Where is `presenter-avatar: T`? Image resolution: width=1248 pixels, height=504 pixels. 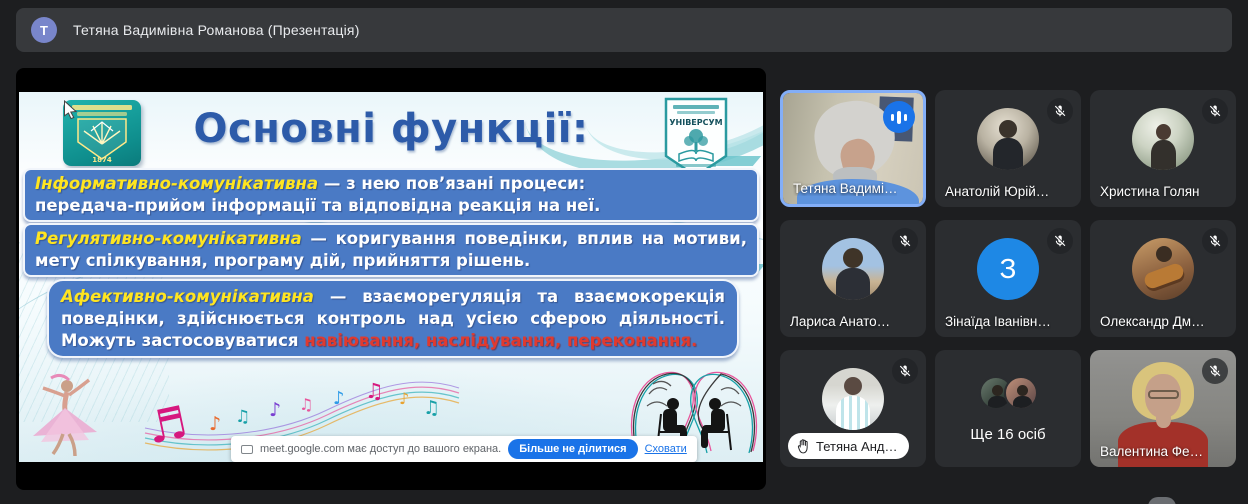
presenter-avatar: T is located at coordinates (44, 30).